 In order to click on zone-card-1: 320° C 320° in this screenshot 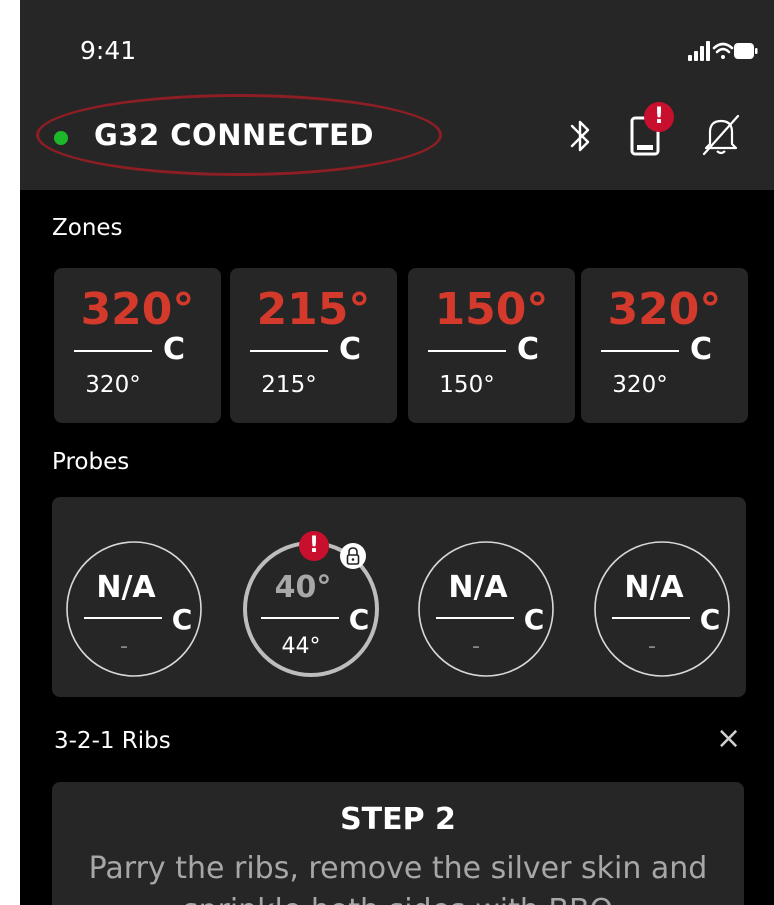, I will do `click(137, 345)`.